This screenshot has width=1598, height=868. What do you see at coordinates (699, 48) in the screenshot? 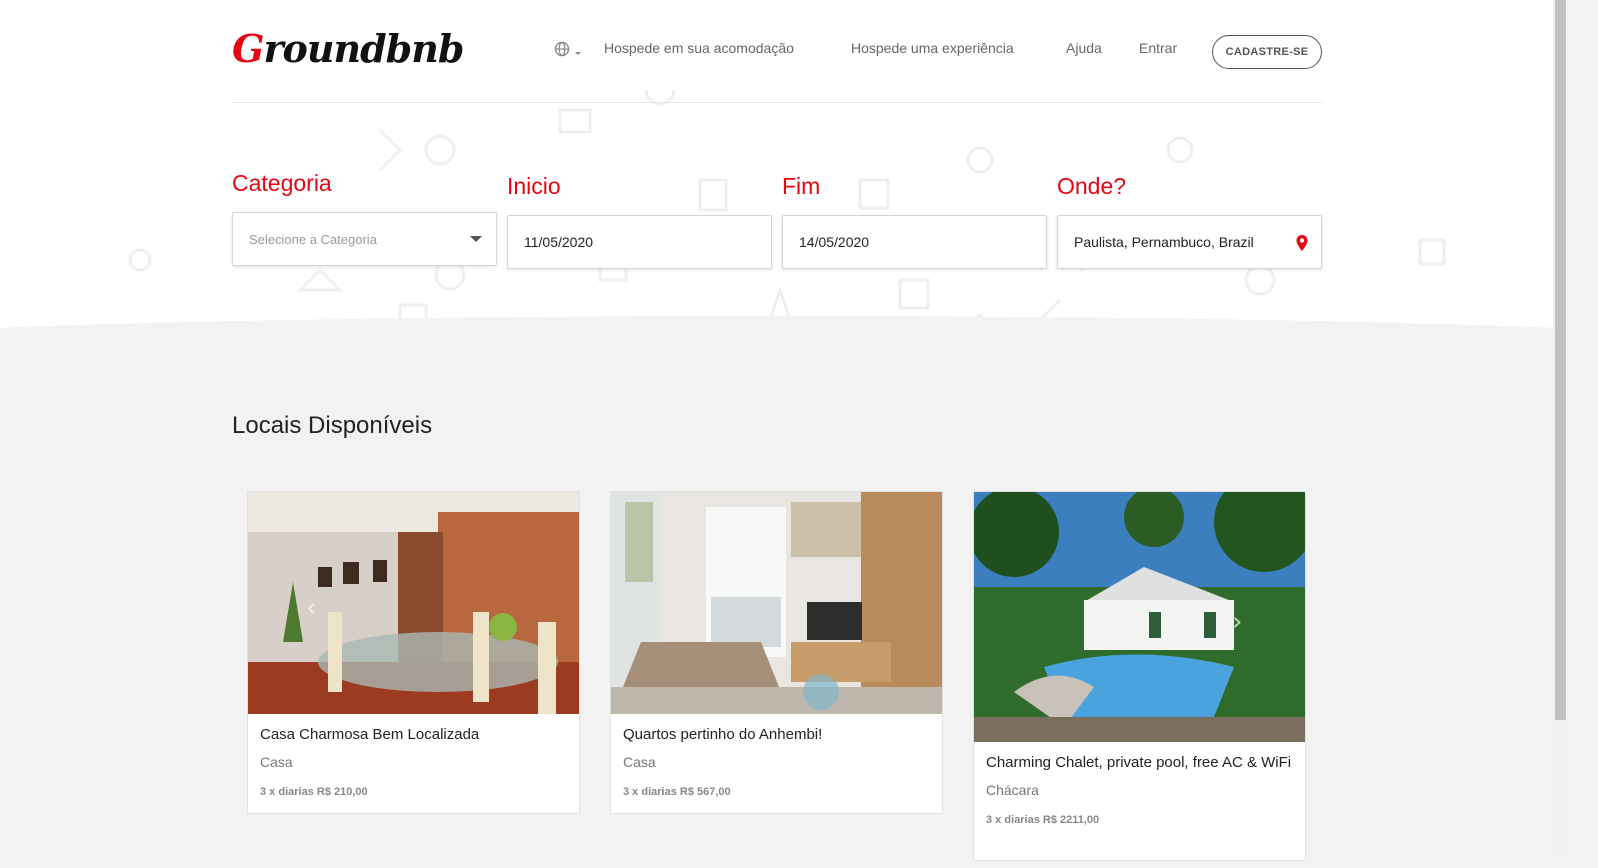
I see `nav-host-accommodation: Hospede em sua acomodação` at bounding box center [699, 48].